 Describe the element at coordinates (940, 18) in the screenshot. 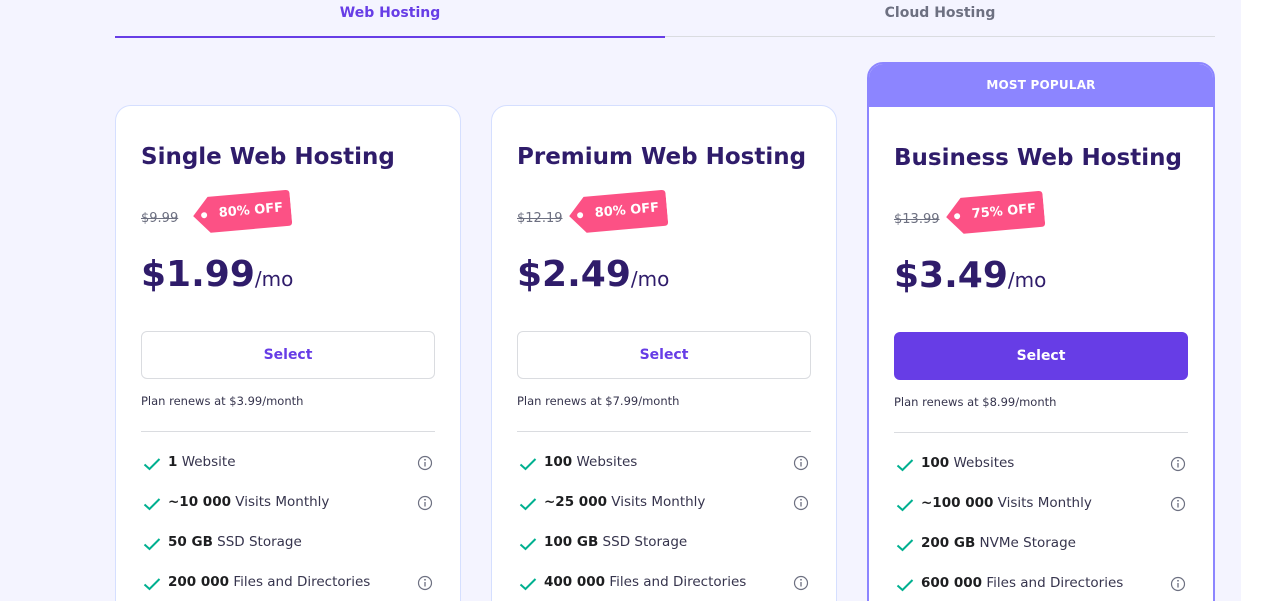

I see `tab-cloud-hosting: Cloud Hosting` at that location.